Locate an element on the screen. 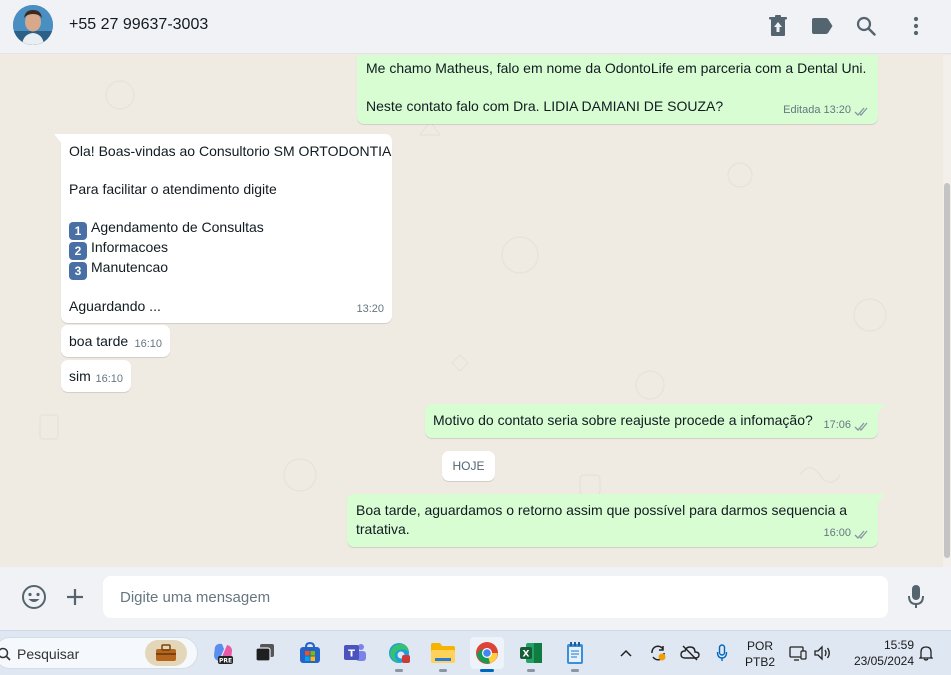 This screenshot has width=951, height=675. taskbar-search: Pesquisar is located at coordinates (99, 653).